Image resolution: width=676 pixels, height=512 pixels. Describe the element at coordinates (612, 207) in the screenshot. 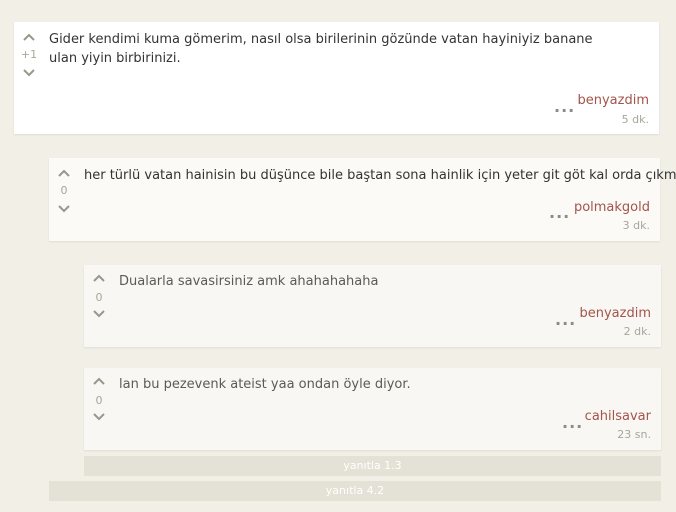

I see `author-link: polmakgold` at that location.